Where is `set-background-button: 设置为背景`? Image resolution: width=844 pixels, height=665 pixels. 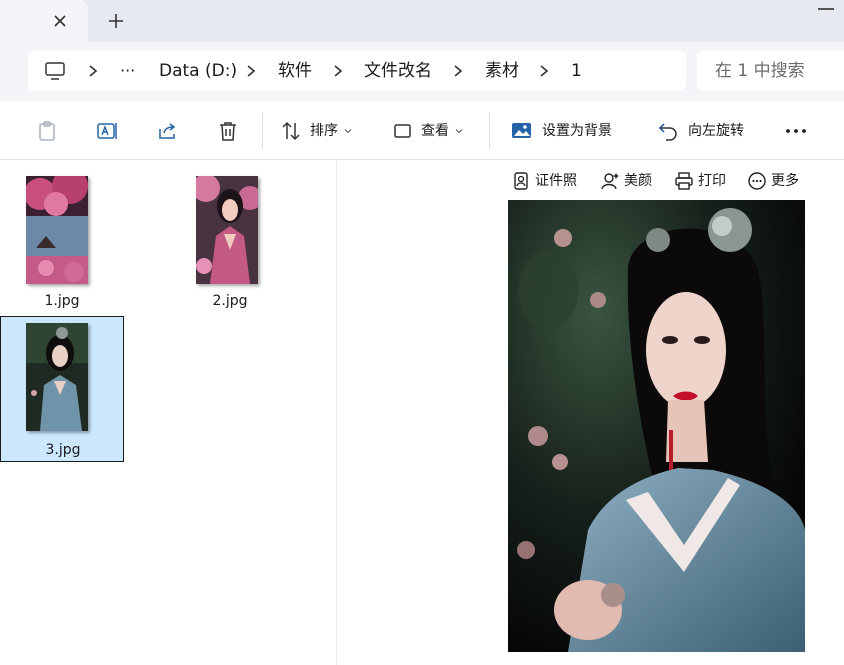
set-background-button: 设置为背景 is located at coordinates (561, 131).